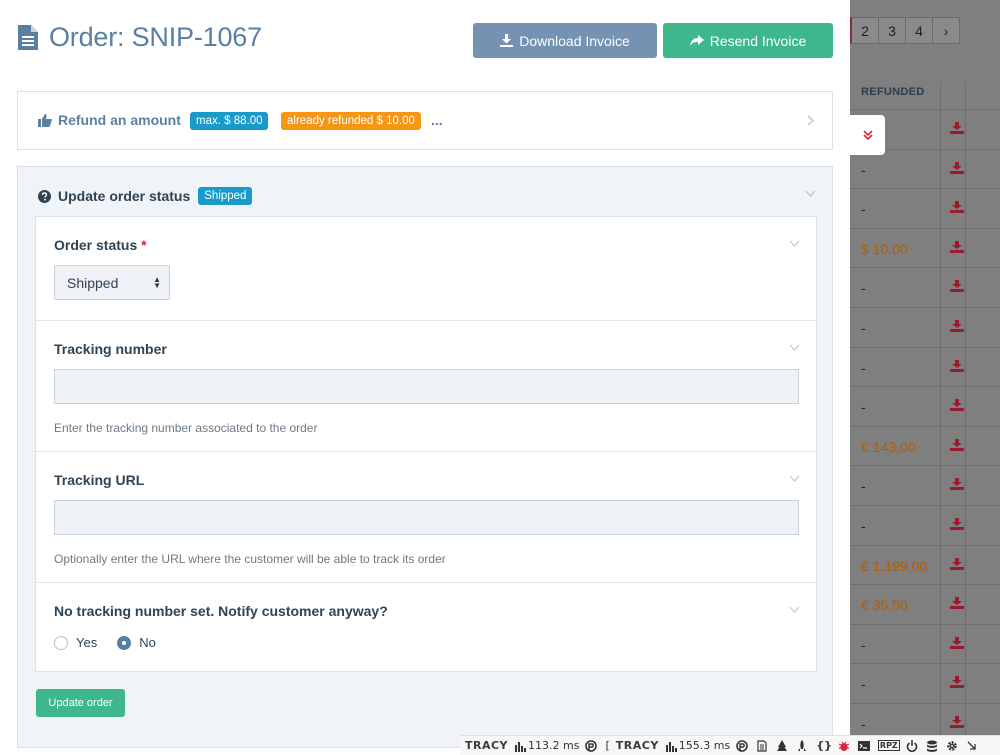 The height and width of the screenshot is (755, 1000). I want to click on notify-yes-radio: Yes, so click(75, 642).